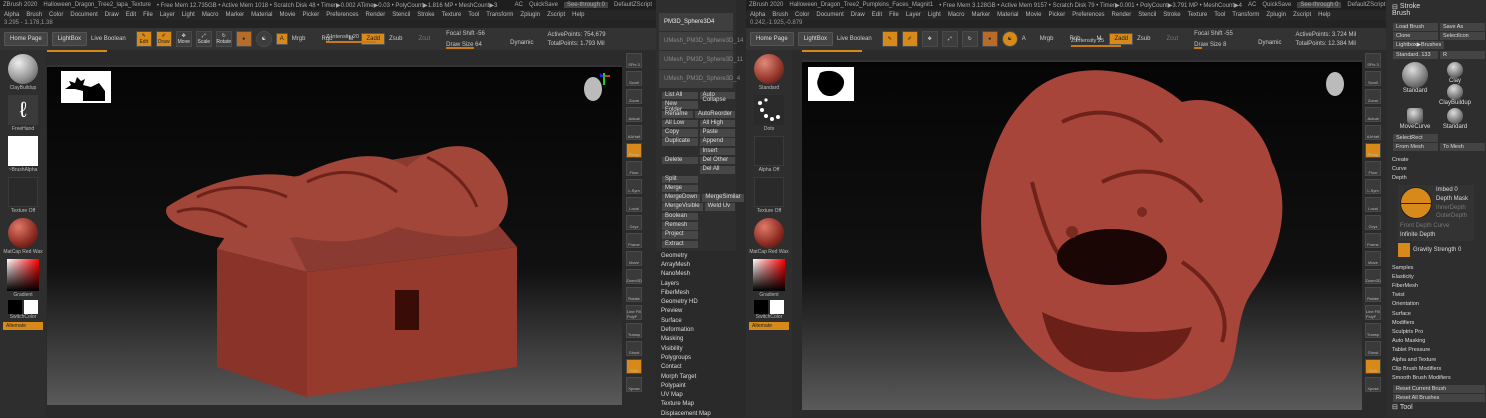  What do you see at coordinates (1415, 84) in the screenshot?
I see `brush-thumb: Standard` at bounding box center [1415, 84].